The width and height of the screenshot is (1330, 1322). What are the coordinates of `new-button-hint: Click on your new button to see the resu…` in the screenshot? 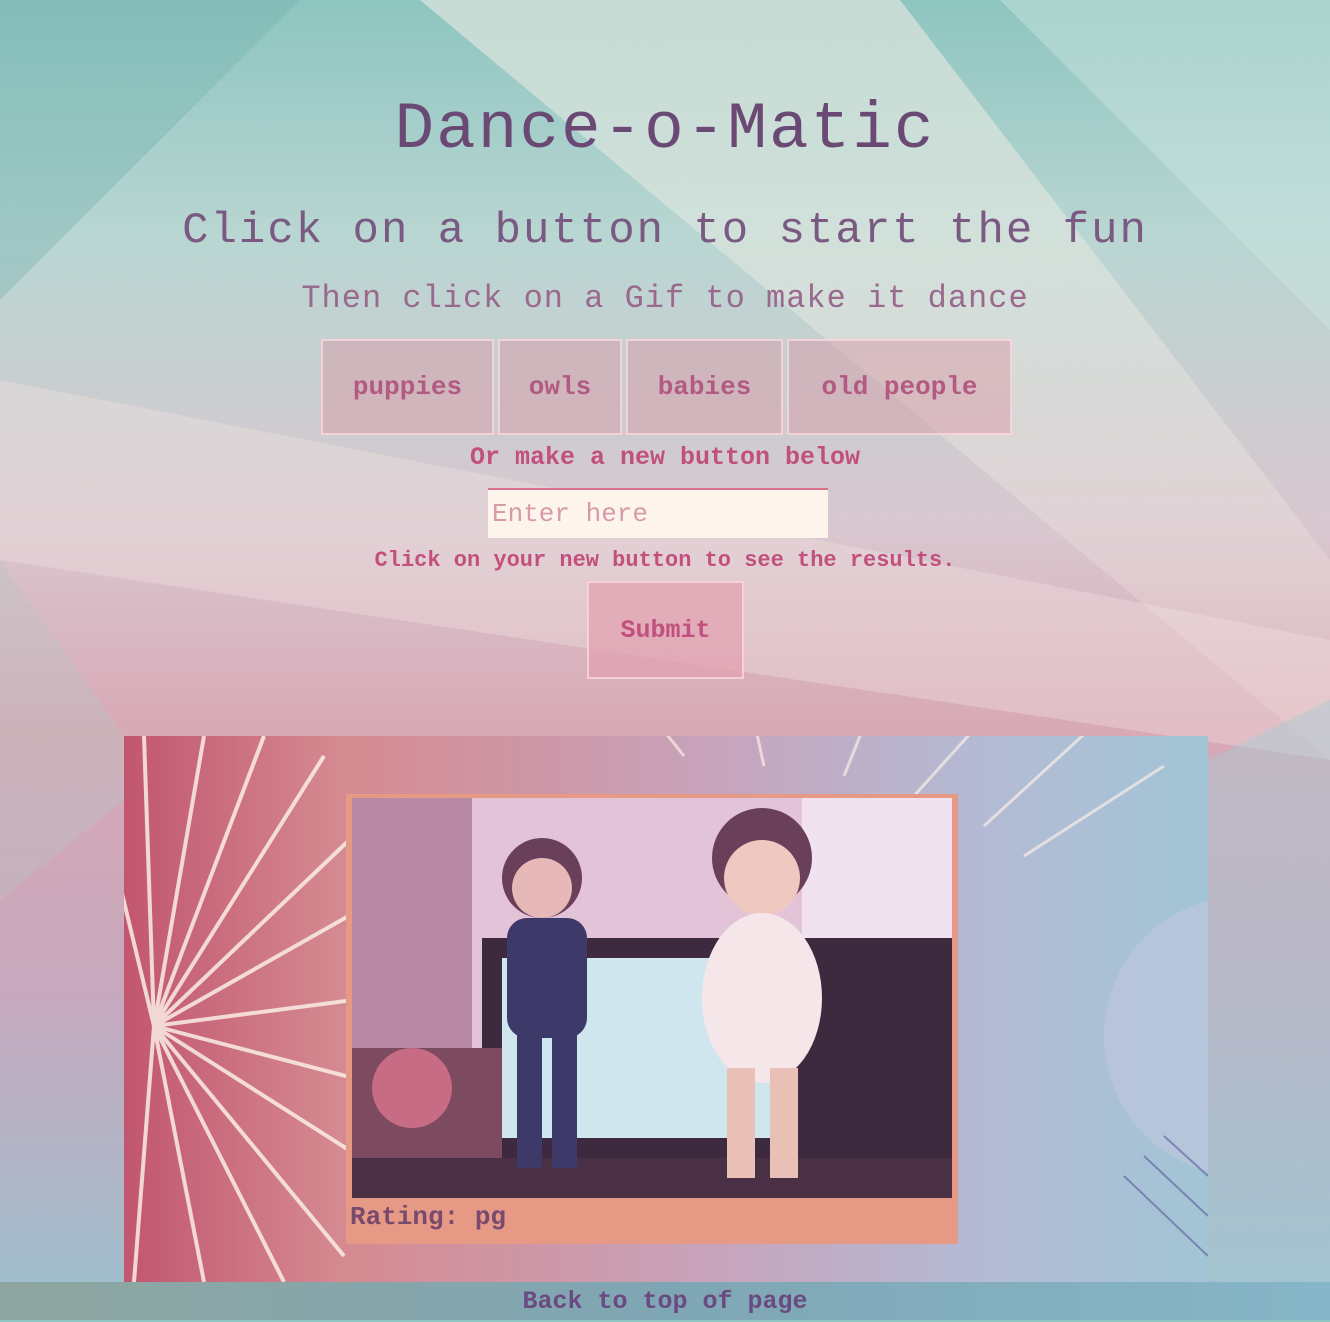 It's located at (665, 560).